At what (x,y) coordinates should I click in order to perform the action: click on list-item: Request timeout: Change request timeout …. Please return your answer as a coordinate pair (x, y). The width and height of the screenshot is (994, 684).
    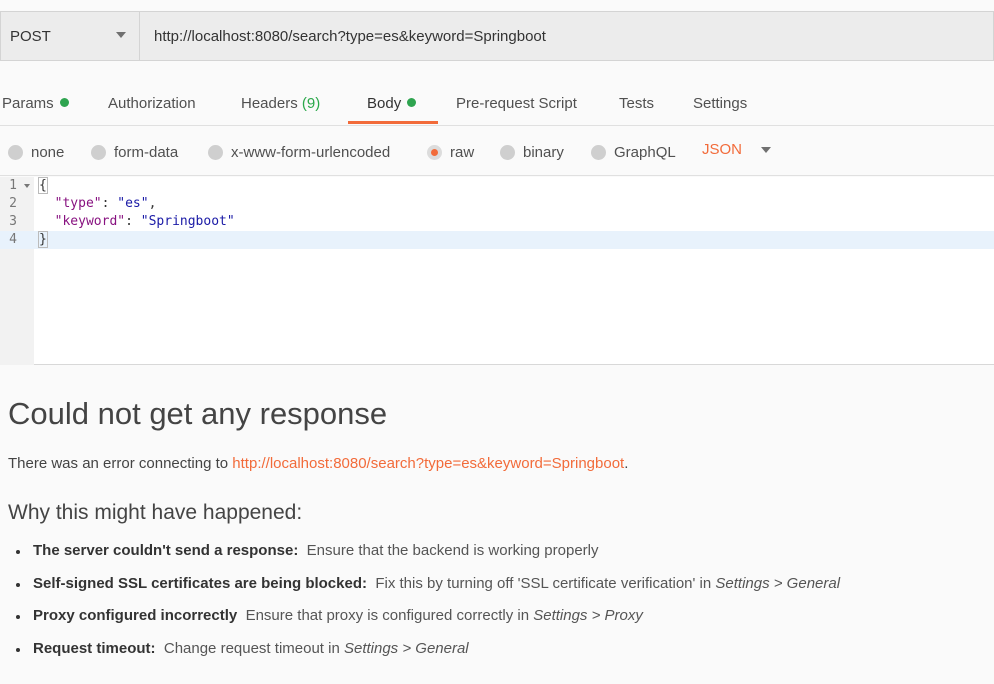
    Looking at the image, I should click on (427, 656).